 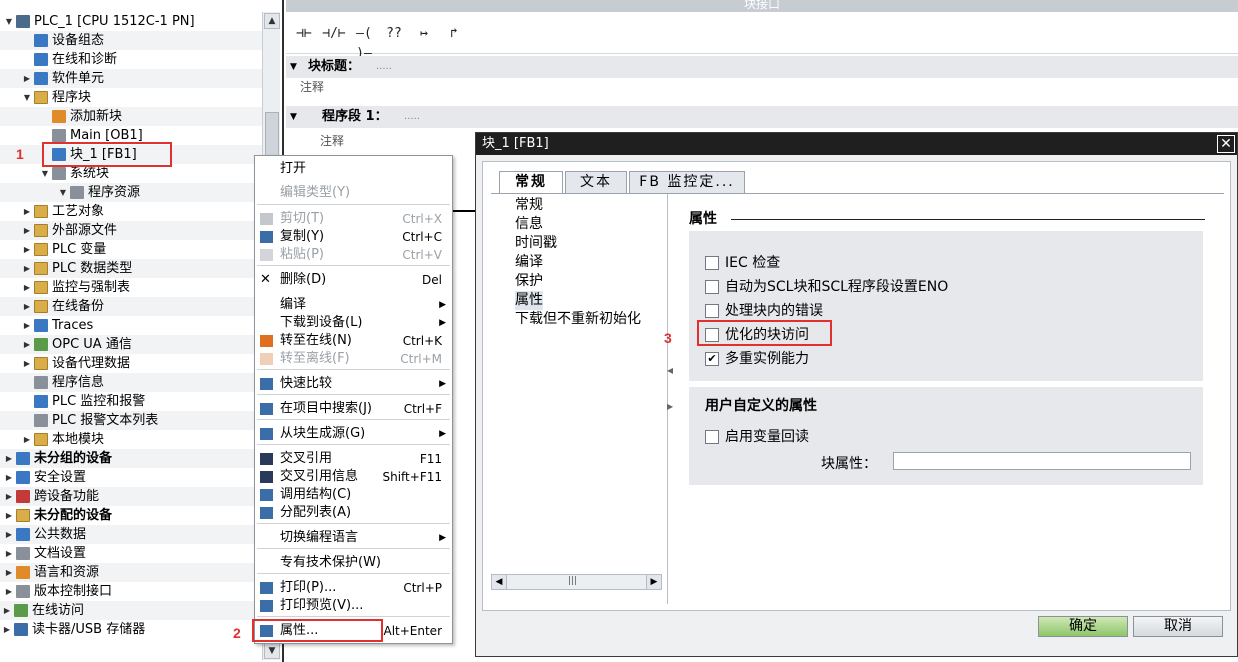 What do you see at coordinates (27, 97) in the screenshot?
I see `collapse-arrow-icon: ▼` at bounding box center [27, 97].